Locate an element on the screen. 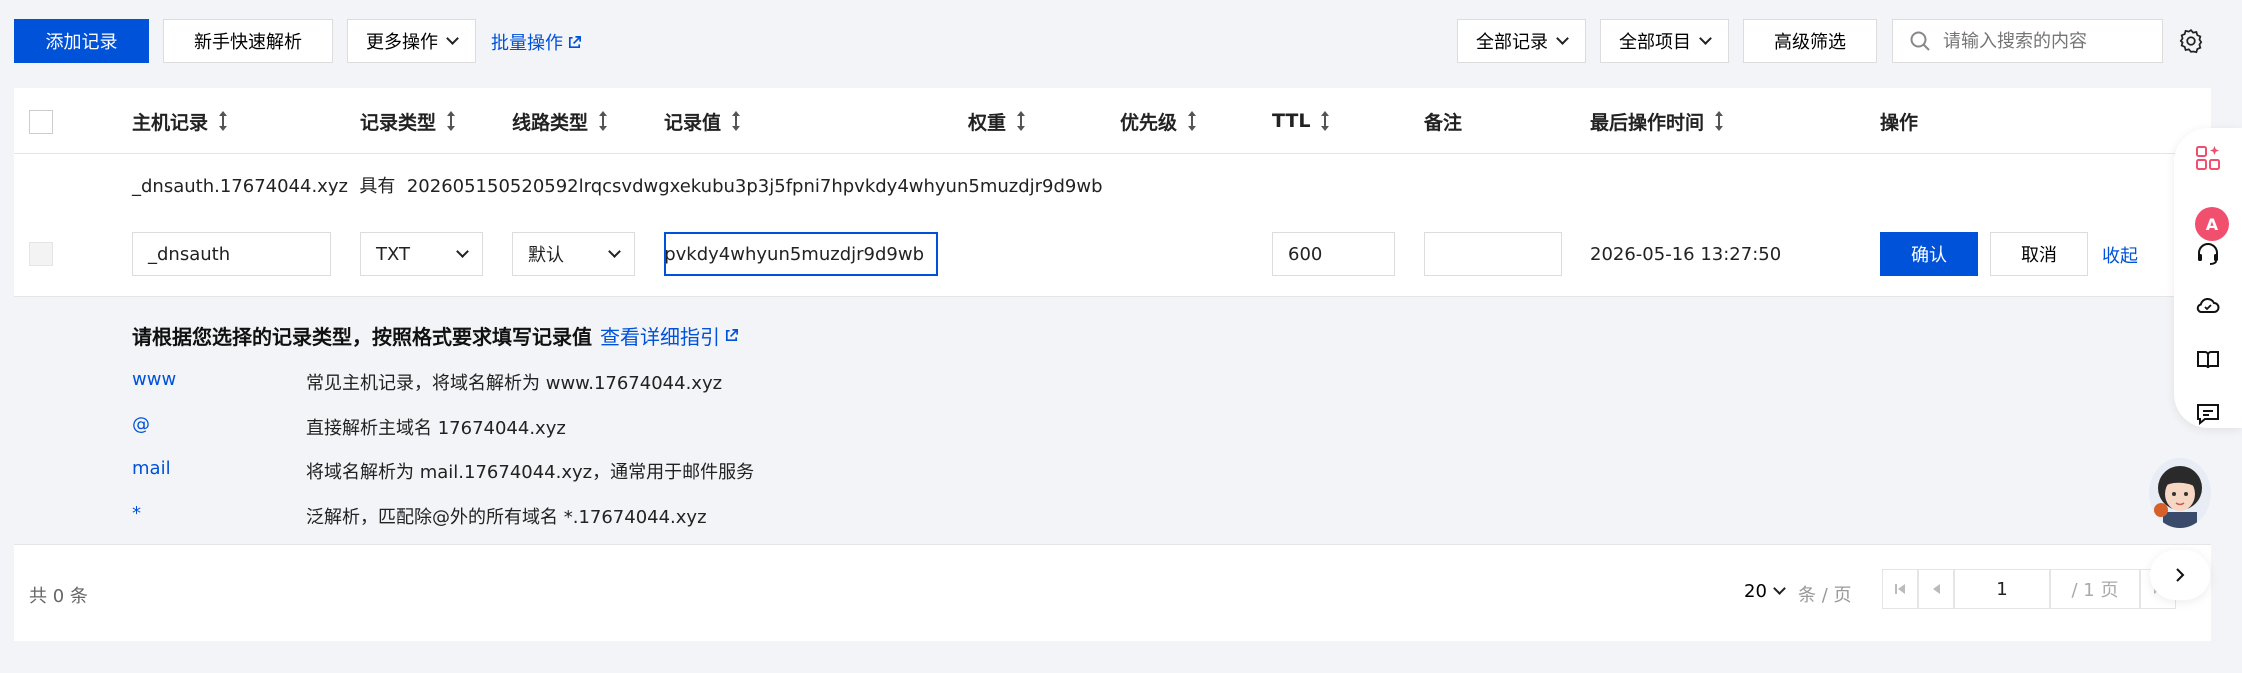 This screenshot has width=2242, height=673. cancel-button: 取消 is located at coordinates (2039, 254).